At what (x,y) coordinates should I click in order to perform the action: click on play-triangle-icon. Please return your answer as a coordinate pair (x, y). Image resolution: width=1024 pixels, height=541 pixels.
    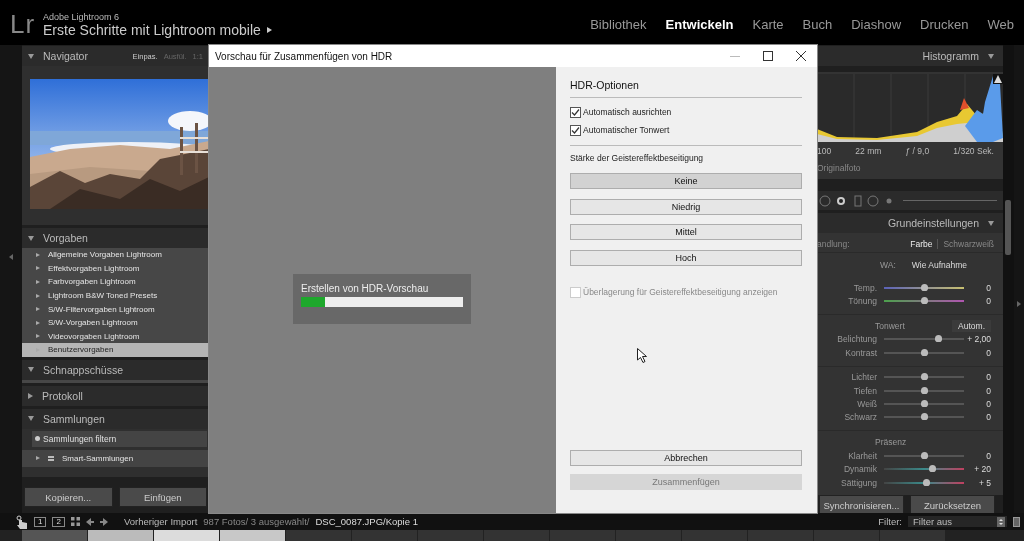
    Looking at the image, I should click on (269, 29).